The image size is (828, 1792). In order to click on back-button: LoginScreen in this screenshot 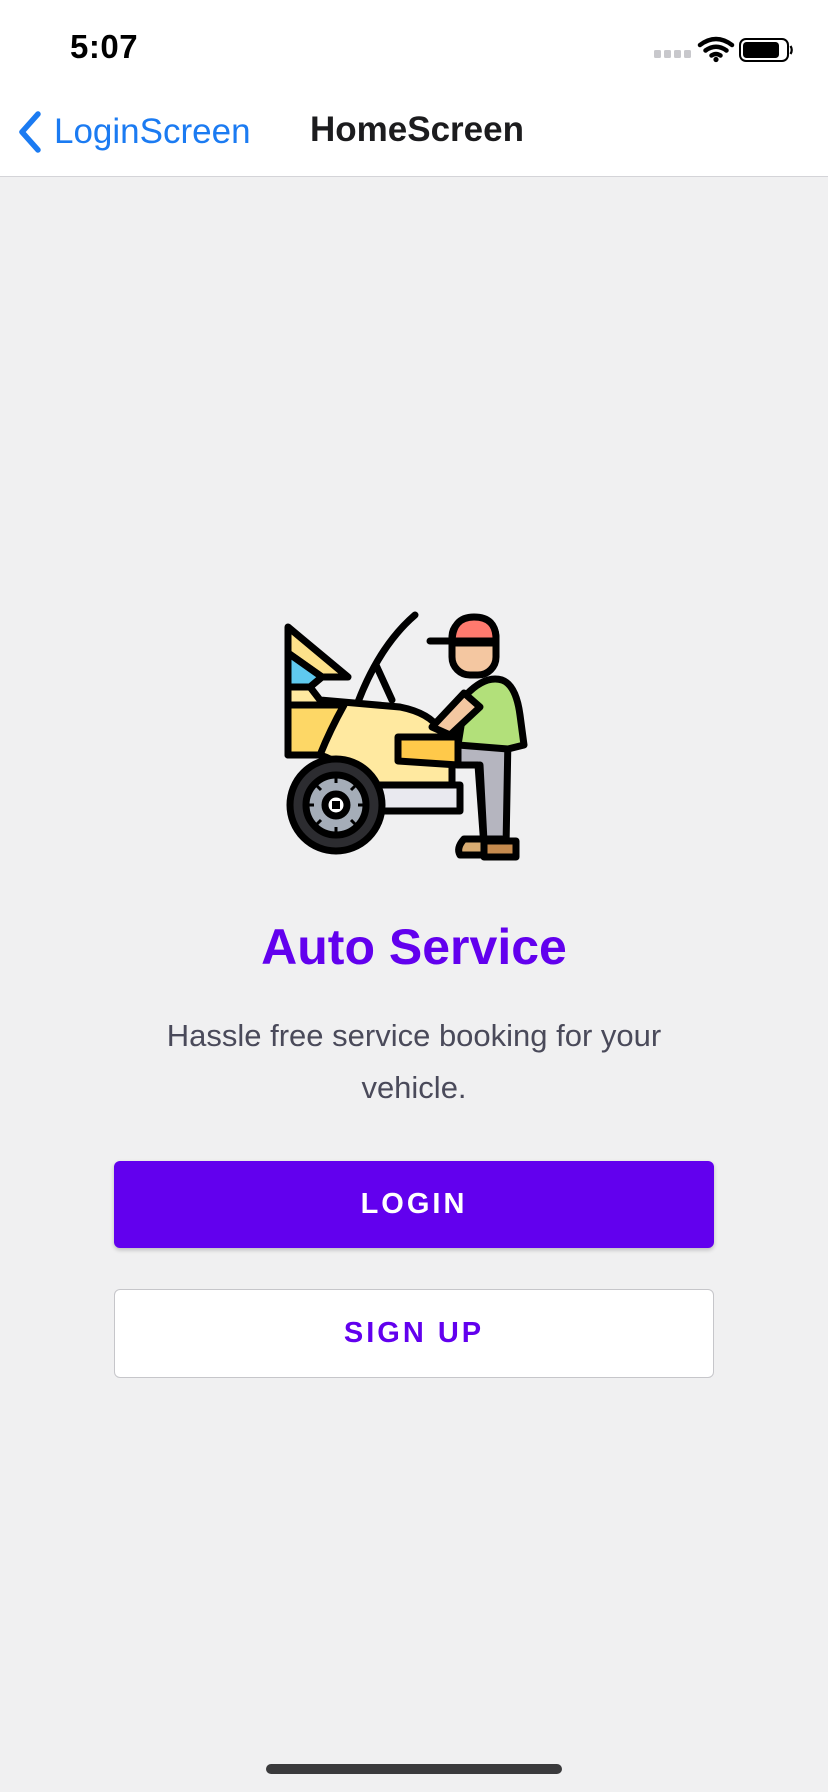, I will do `click(132, 132)`.